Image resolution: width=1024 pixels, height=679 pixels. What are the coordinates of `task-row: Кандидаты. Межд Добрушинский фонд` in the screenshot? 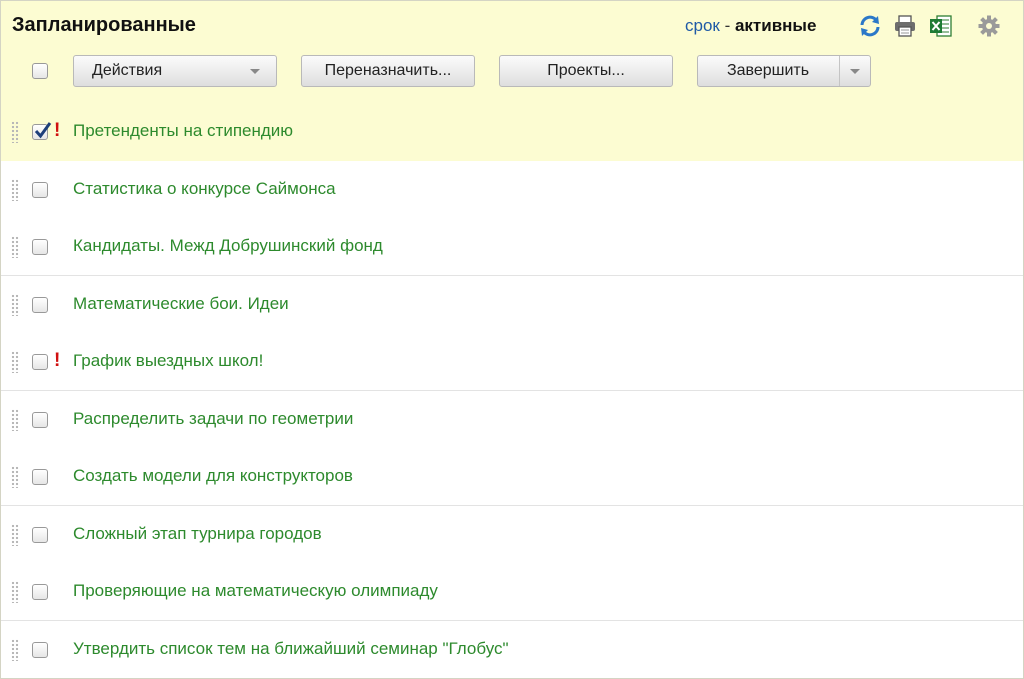 It's located at (512, 247).